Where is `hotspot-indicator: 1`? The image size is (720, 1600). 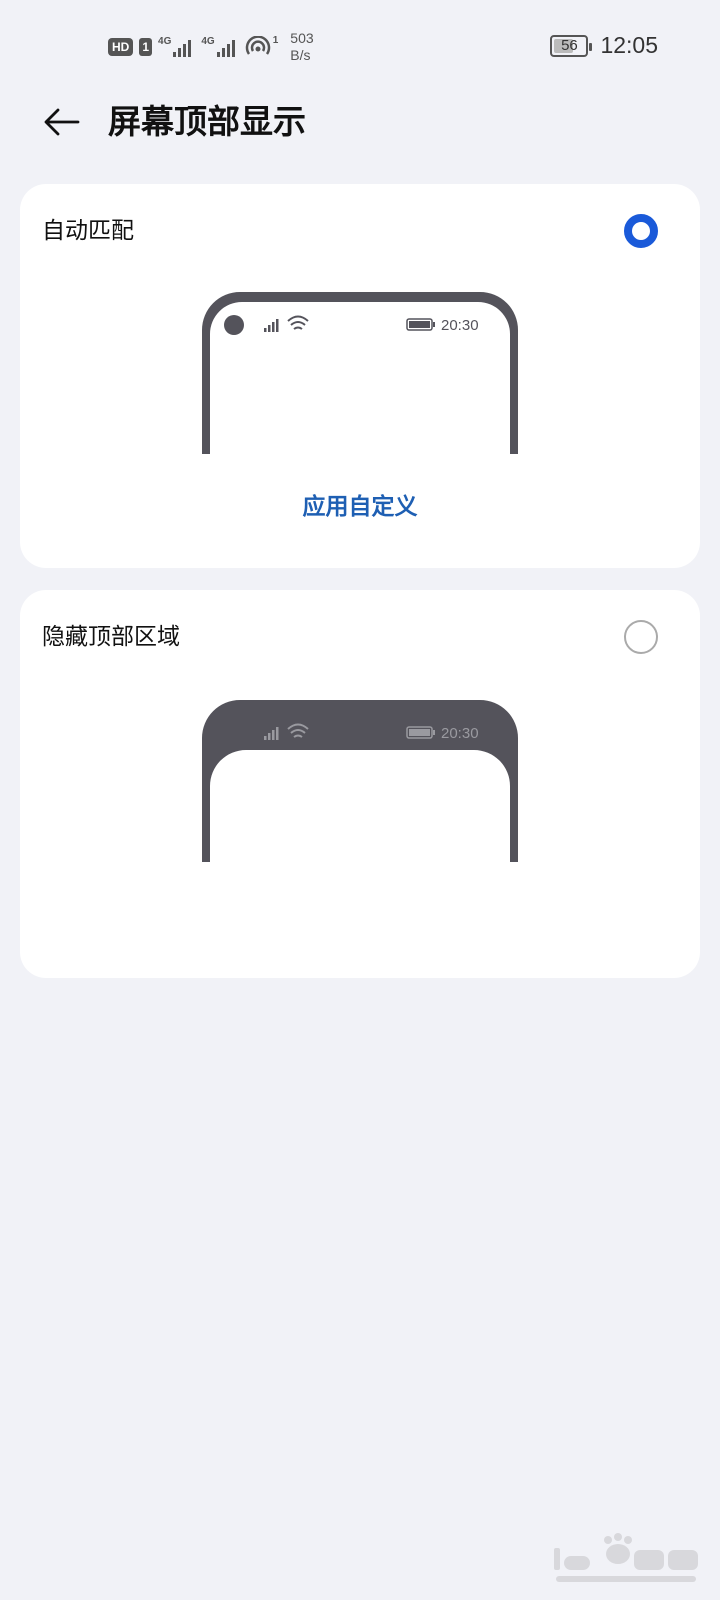
hotspot-indicator: 1 is located at coordinates (262, 46).